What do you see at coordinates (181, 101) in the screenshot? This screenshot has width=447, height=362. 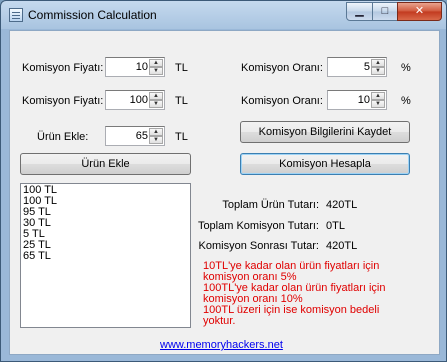 I see `commission-price-unit-2: TL` at bounding box center [181, 101].